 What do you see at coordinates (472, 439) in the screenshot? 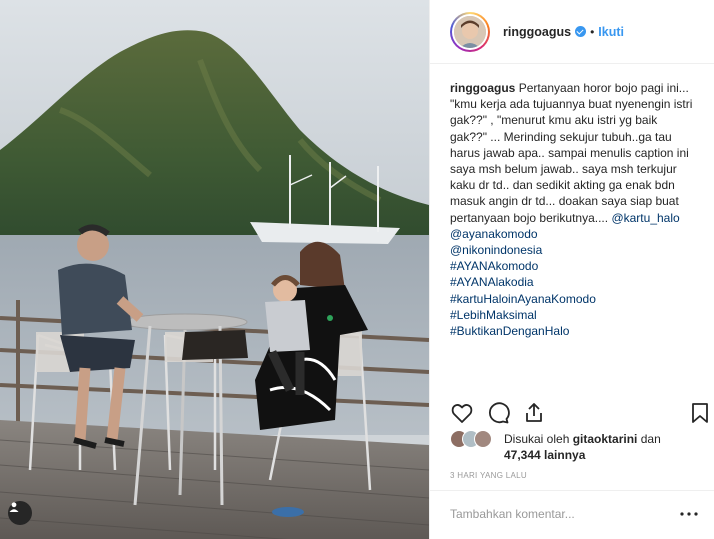
I see `liker-avatars` at bounding box center [472, 439].